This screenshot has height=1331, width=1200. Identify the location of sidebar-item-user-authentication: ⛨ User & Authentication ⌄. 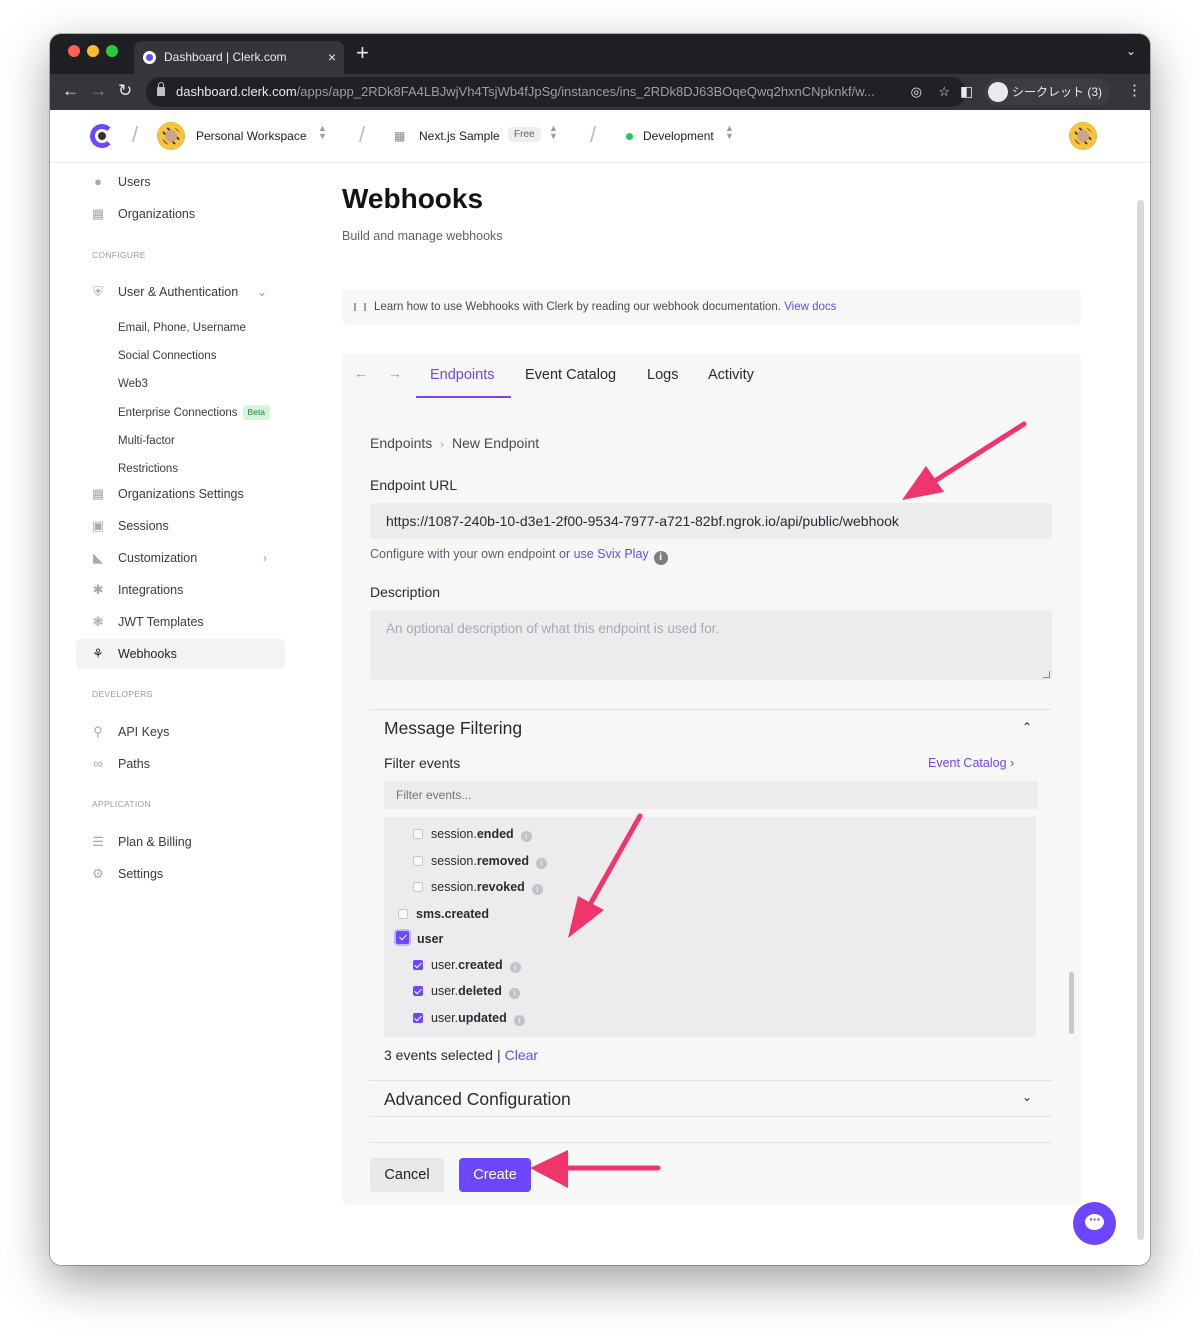
(180, 292).